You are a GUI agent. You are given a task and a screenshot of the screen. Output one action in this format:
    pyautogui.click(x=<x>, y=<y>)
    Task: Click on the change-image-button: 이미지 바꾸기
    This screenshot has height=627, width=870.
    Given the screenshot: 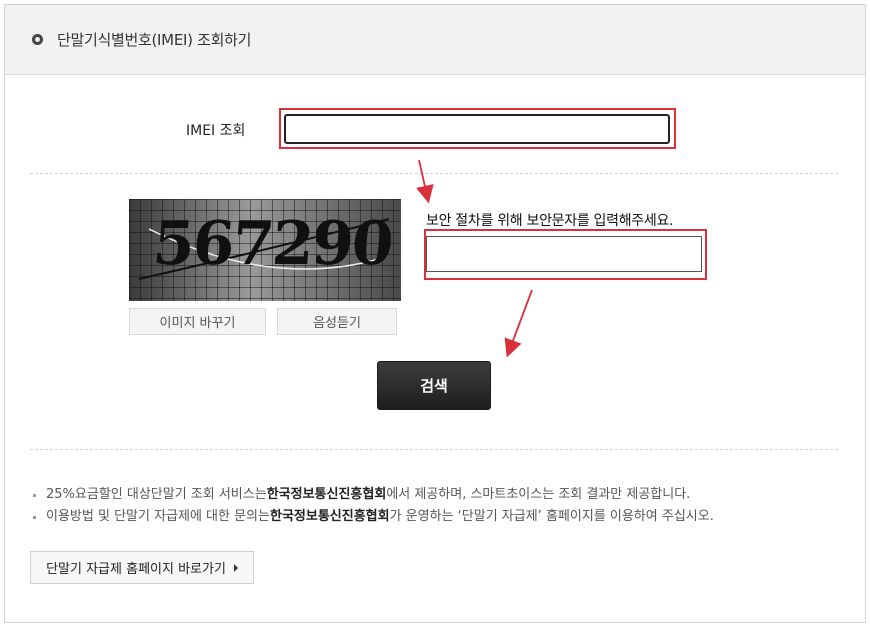 What is the action you would take?
    pyautogui.click(x=197, y=321)
    